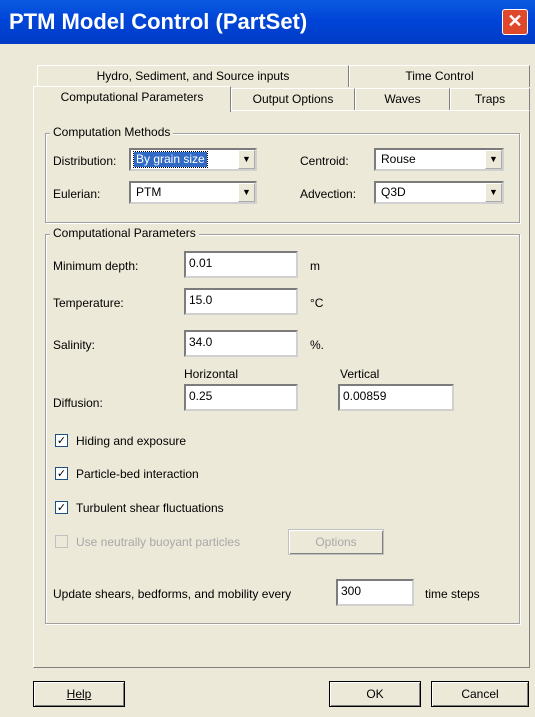 The height and width of the screenshot is (717, 535). What do you see at coordinates (452, 594) in the screenshot?
I see `update-unit: time steps` at bounding box center [452, 594].